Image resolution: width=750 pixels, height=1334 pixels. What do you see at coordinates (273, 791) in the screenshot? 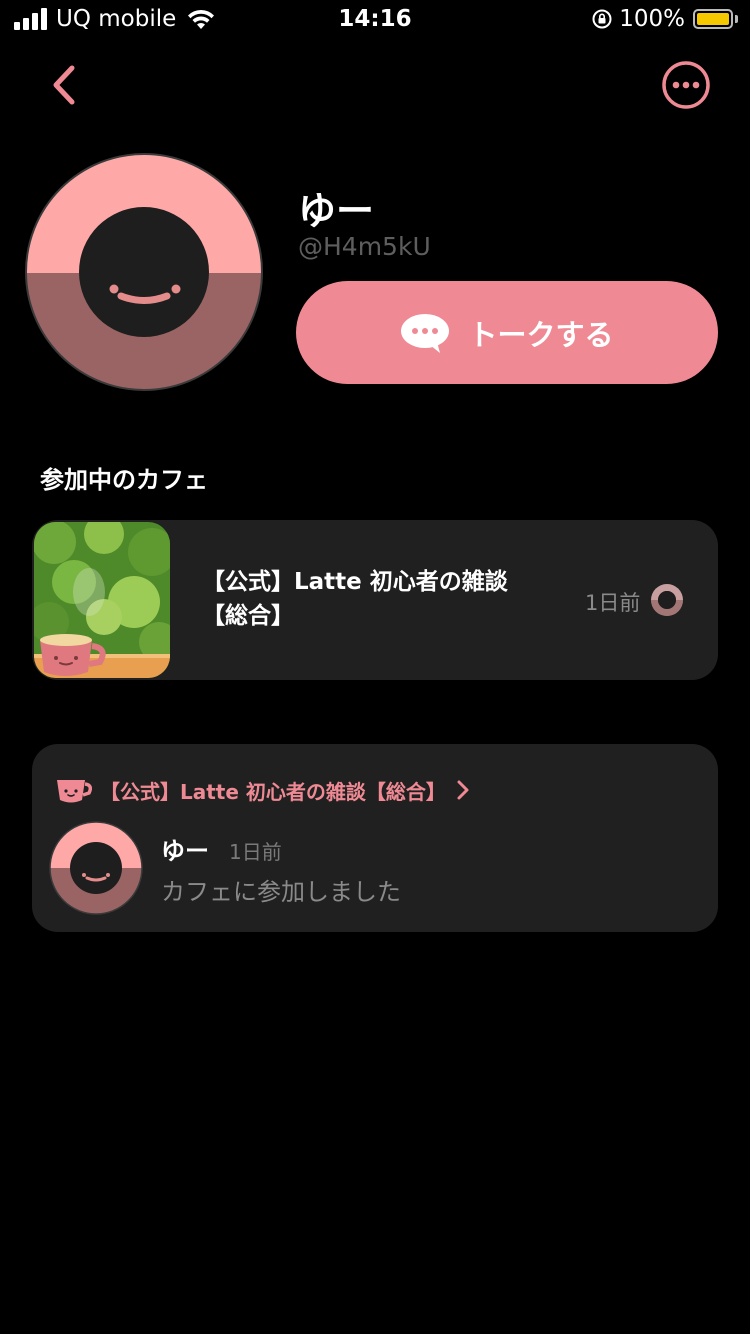
I see `activity-cafe-name: 【公式】Latte 初心者の雑談【総合】` at bounding box center [273, 791].